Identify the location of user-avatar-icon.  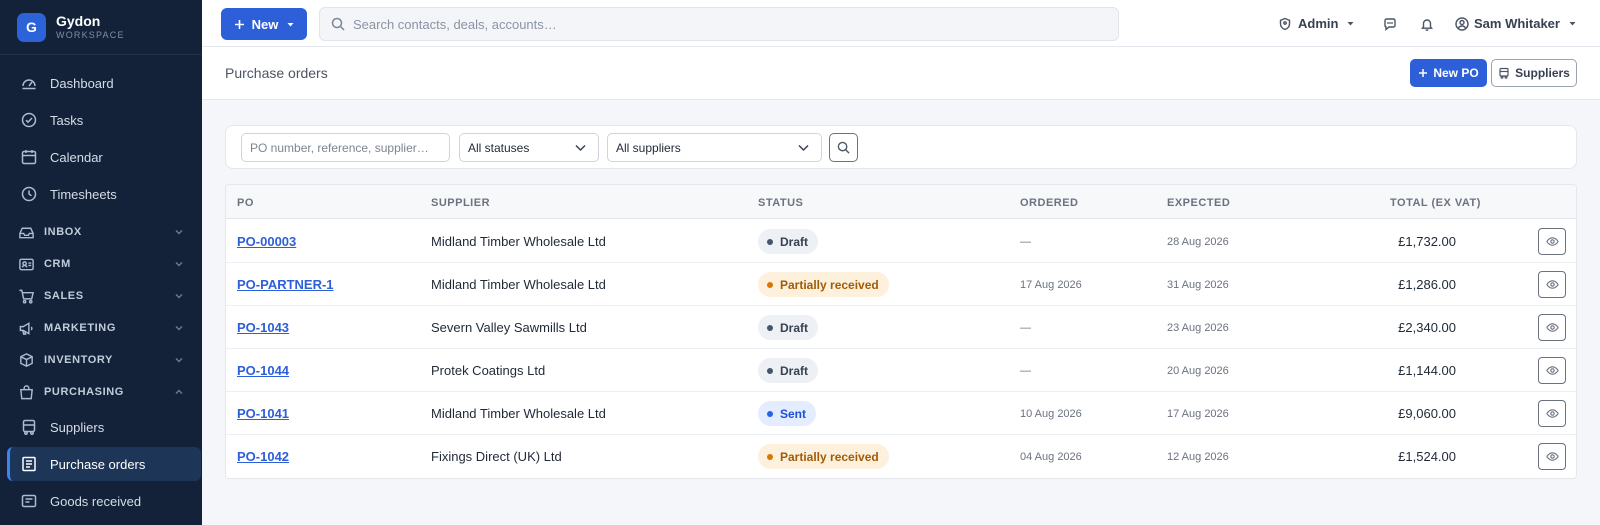
(1462, 23).